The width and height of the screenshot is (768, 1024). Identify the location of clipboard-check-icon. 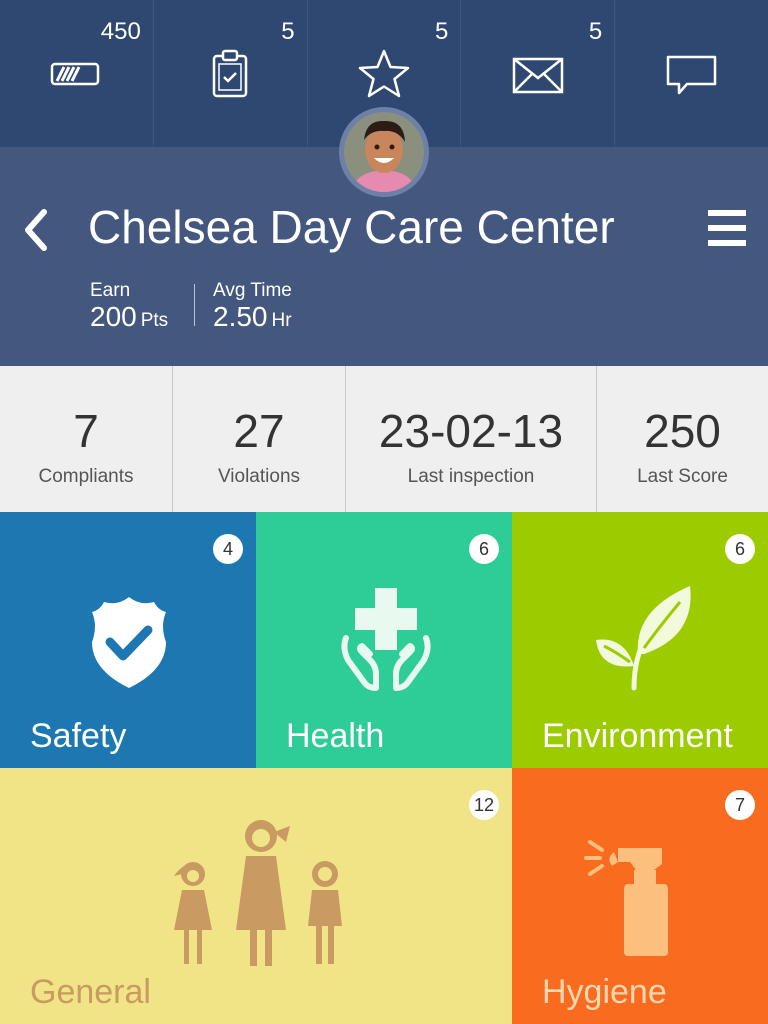
(230, 73).